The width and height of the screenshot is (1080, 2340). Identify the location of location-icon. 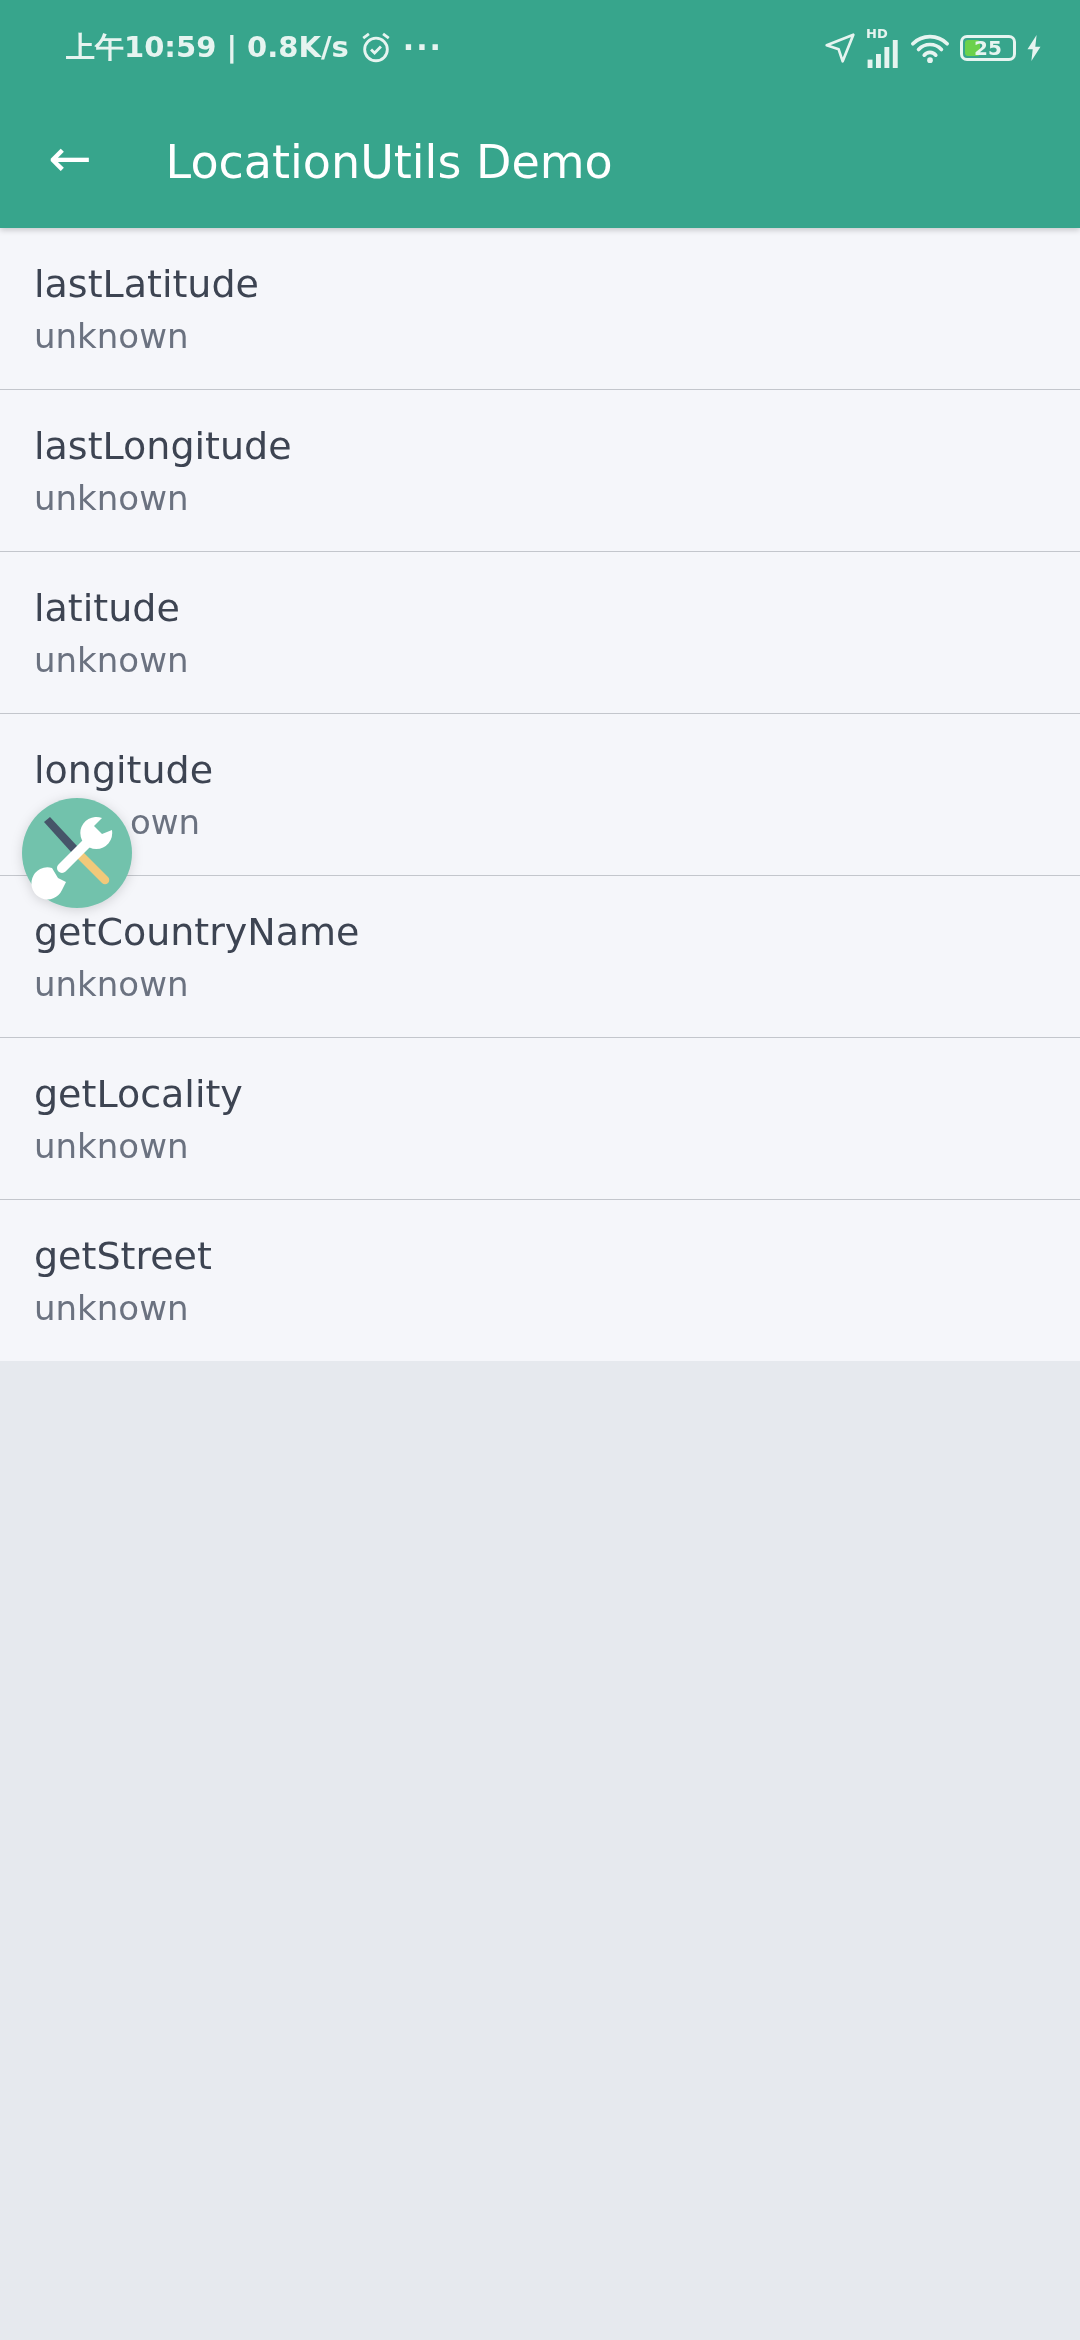
(840, 47).